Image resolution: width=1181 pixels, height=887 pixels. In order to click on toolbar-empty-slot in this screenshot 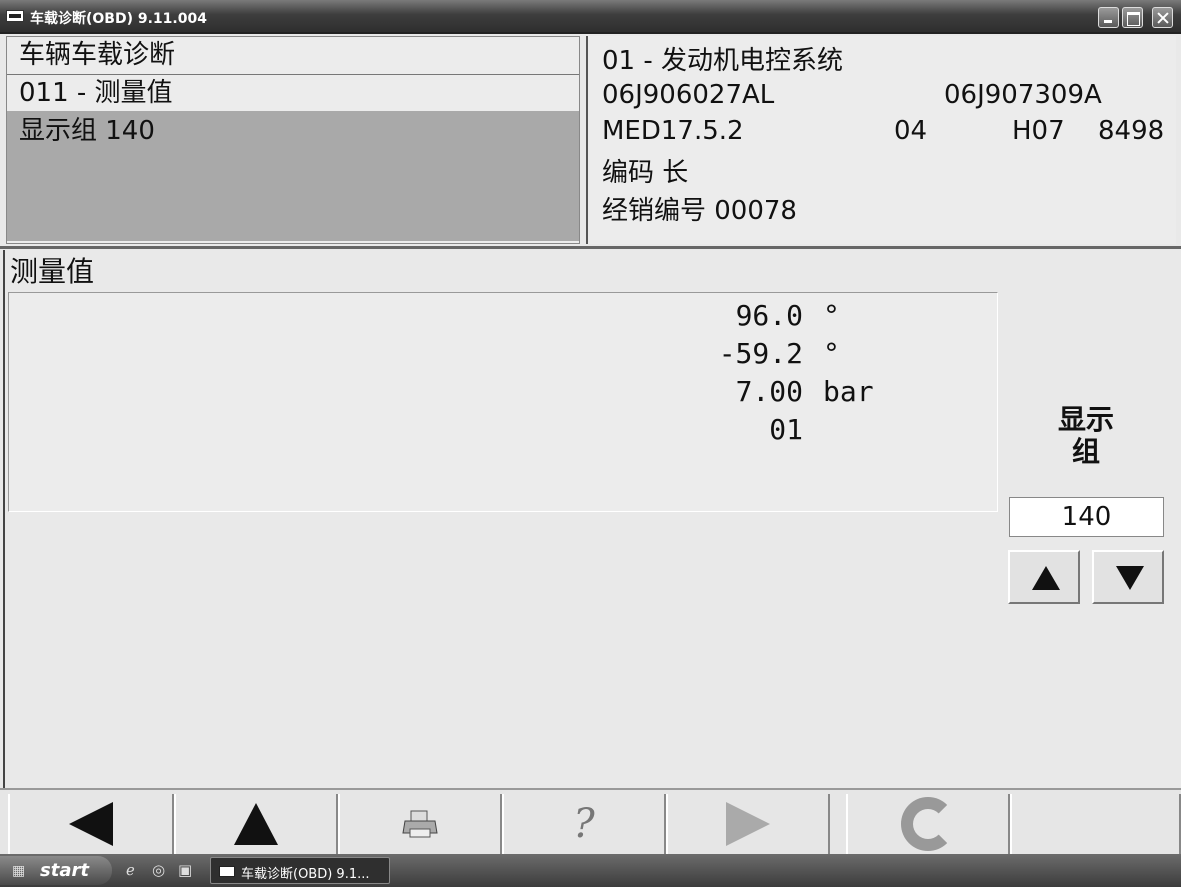, I will do `click(1095, 824)`.